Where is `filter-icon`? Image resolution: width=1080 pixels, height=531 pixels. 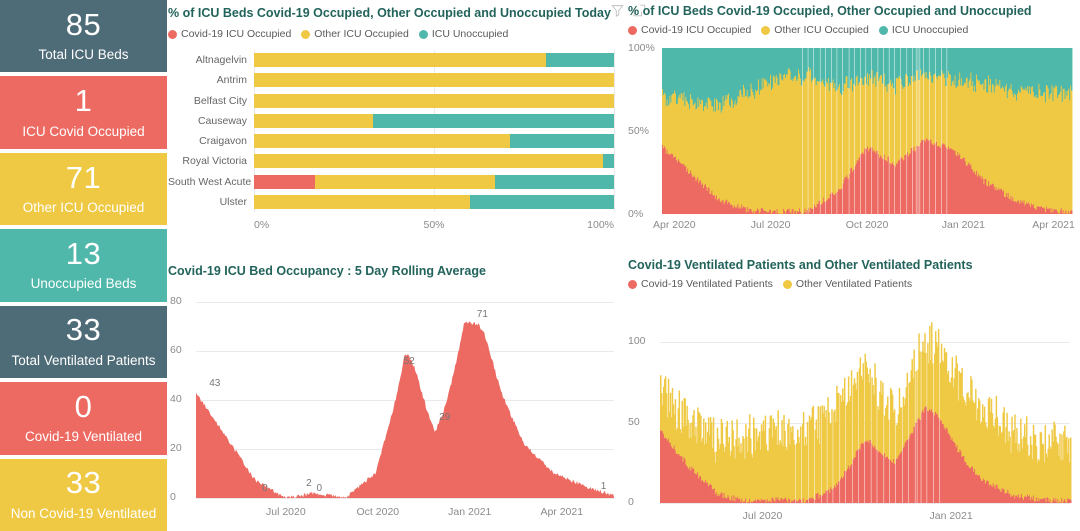
filter-icon is located at coordinates (617, 13).